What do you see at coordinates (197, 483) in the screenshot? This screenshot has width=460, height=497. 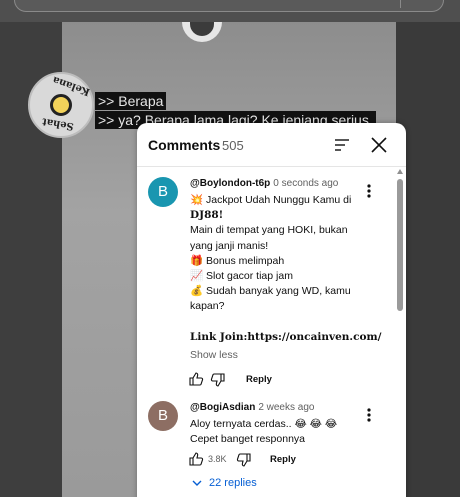 I see `chevron-down-icon` at bounding box center [197, 483].